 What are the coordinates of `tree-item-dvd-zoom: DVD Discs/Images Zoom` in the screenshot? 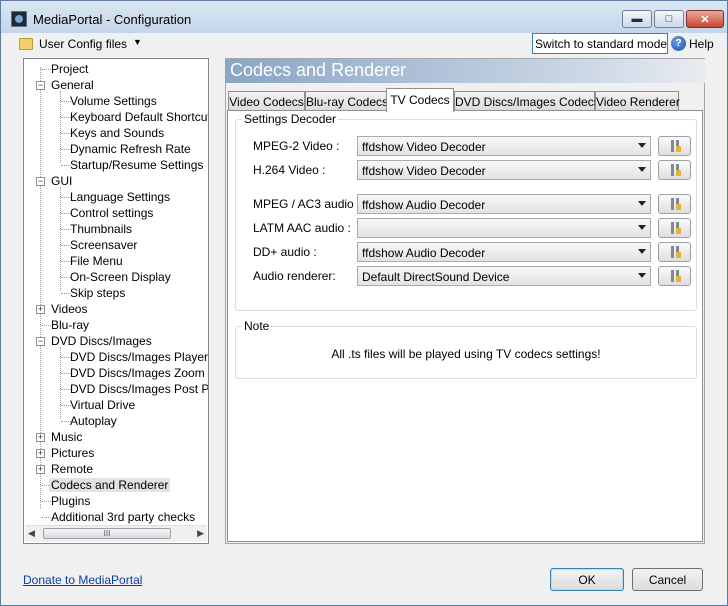 It's located at (137, 373).